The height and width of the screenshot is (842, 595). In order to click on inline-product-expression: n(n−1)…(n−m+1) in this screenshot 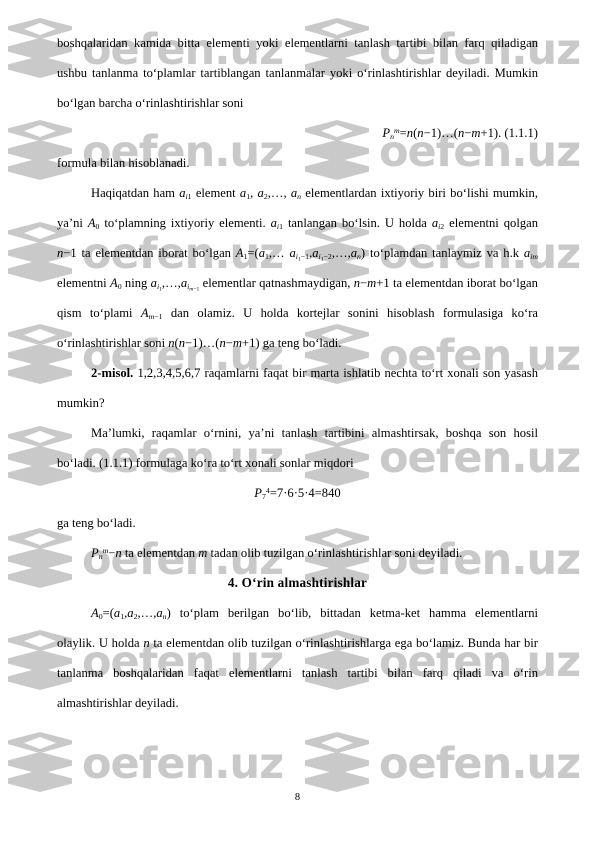, I will do `click(214, 343)`.